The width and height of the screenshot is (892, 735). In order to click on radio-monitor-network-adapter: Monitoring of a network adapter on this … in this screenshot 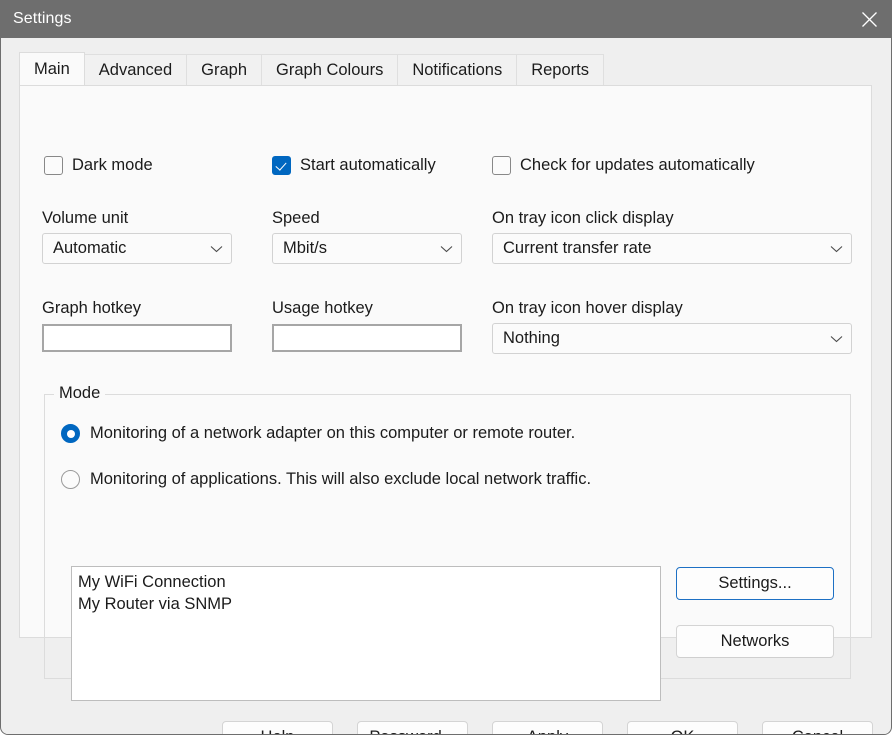, I will do `click(318, 433)`.